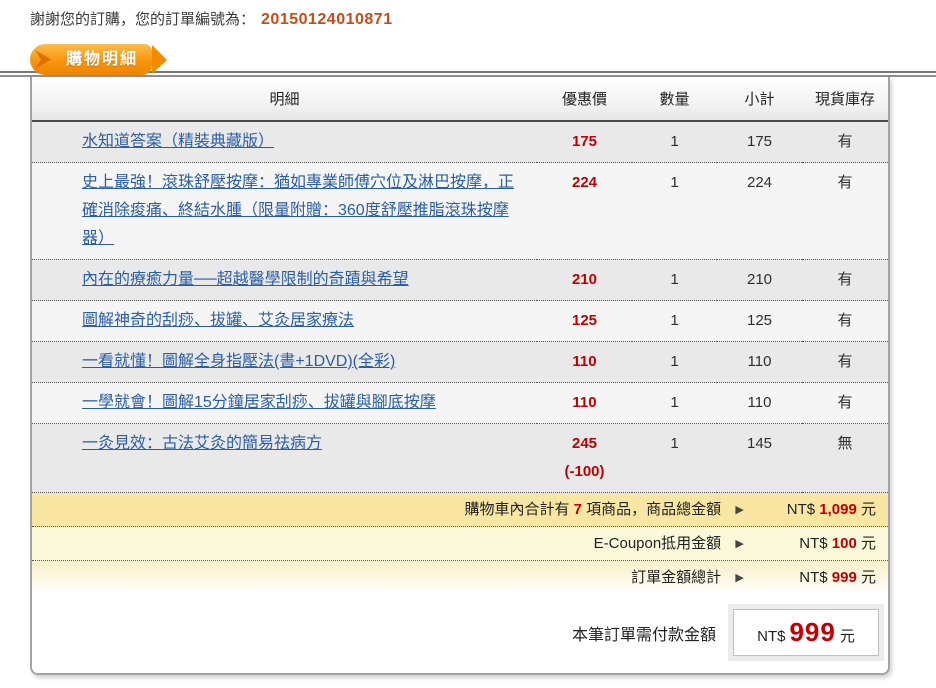 Image resolution: width=936 pixels, height=688 pixels. Describe the element at coordinates (460, 510) in the screenshot. I see `summary-items-total: 購物車內合計有 7 項商品，商品總金額 ▶ NT$ 1,099 元` at that location.